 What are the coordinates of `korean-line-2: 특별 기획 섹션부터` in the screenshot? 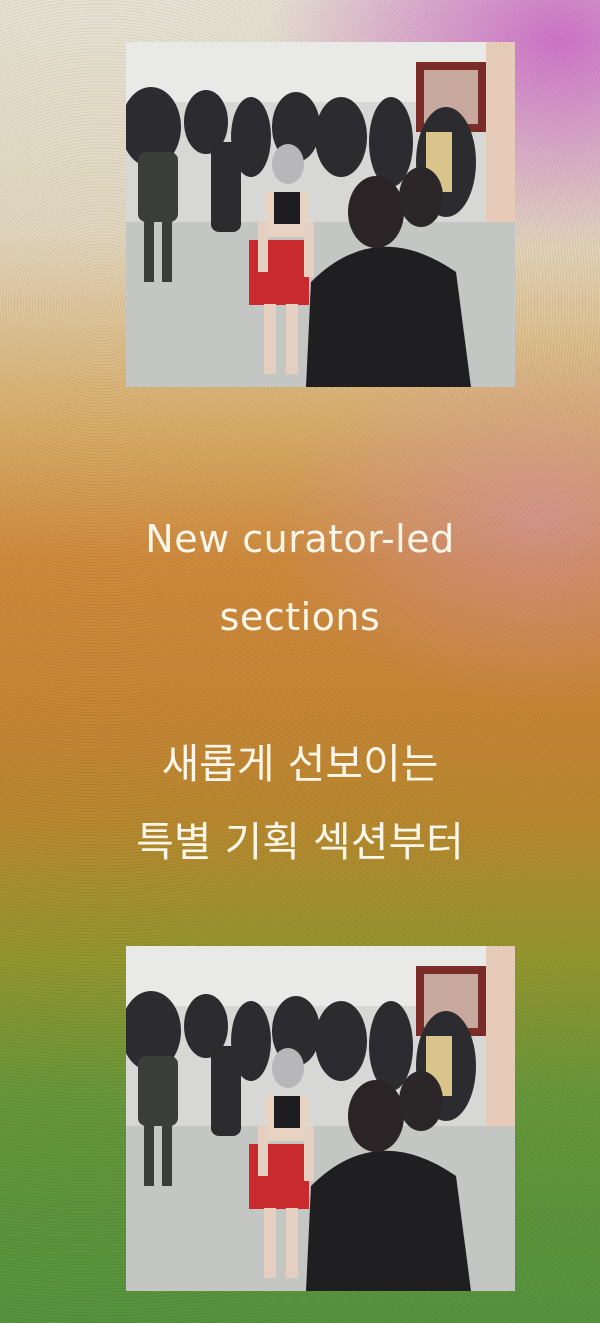 It's located at (300, 842).